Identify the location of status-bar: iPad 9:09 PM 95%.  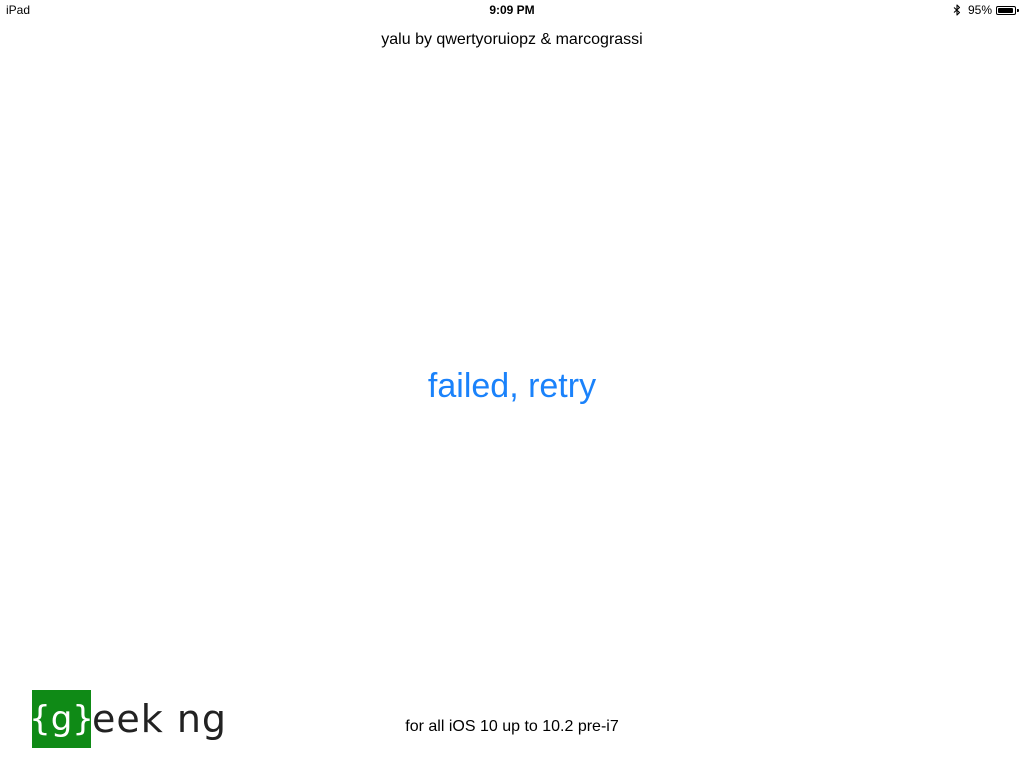
(512, 10).